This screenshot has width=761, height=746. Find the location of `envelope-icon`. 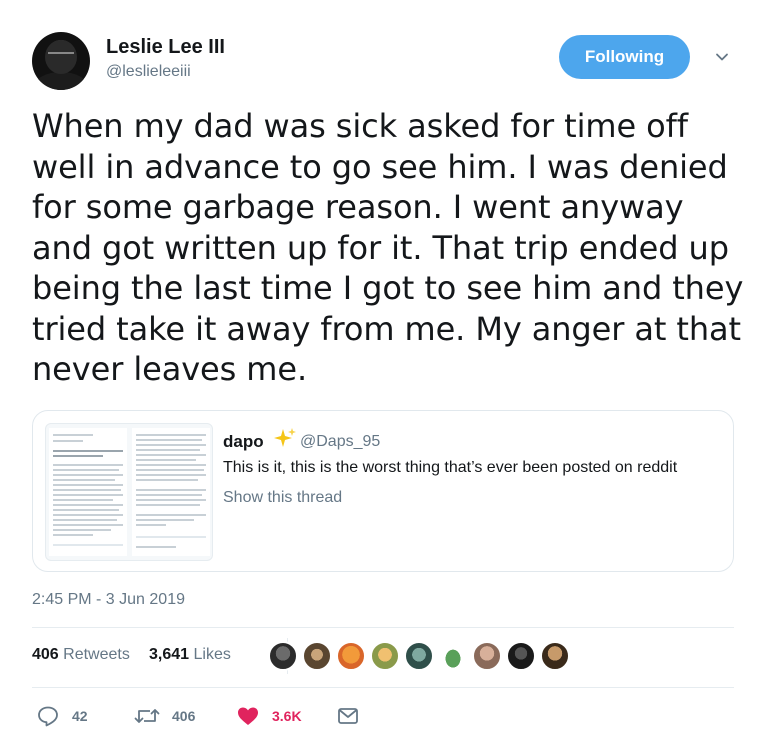

envelope-icon is located at coordinates (348, 716).